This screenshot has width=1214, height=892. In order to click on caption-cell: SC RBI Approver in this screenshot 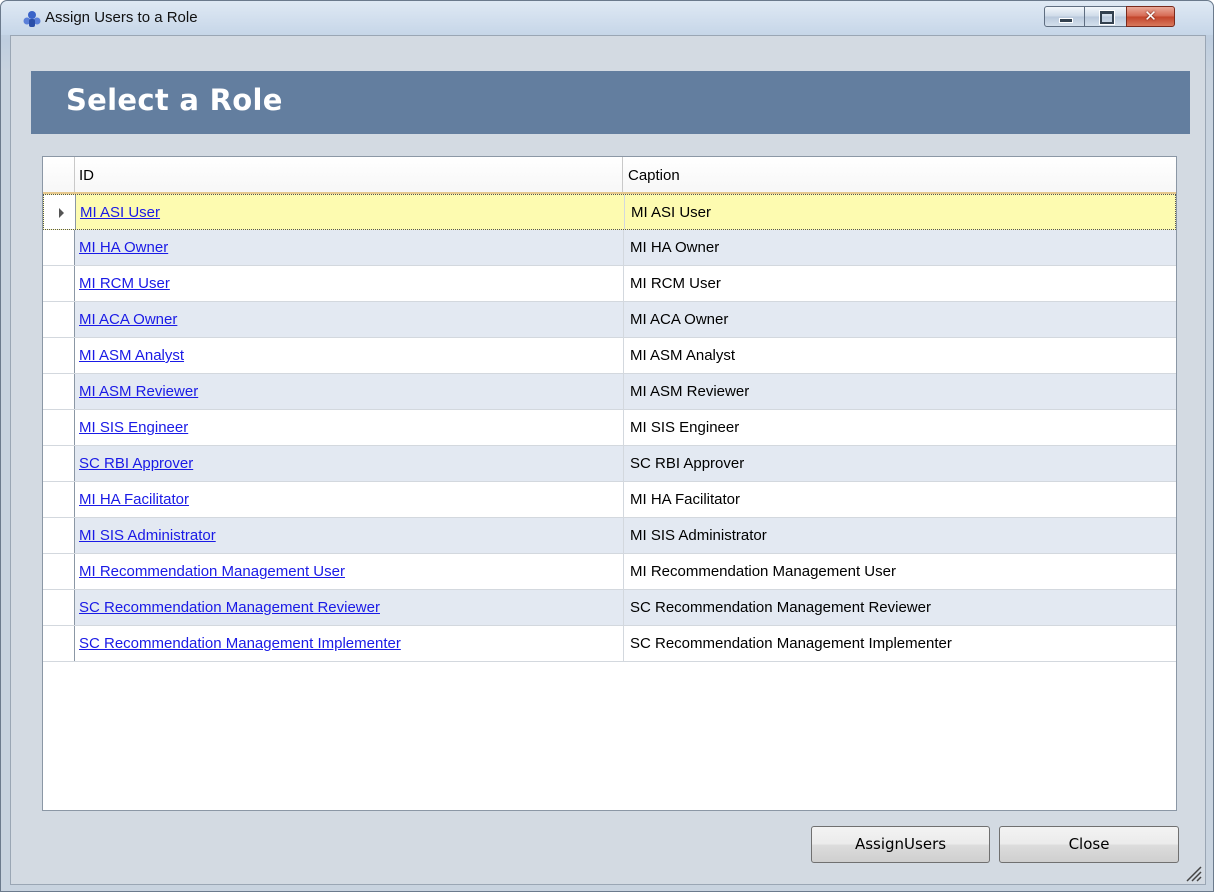, I will do `click(687, 463)`.